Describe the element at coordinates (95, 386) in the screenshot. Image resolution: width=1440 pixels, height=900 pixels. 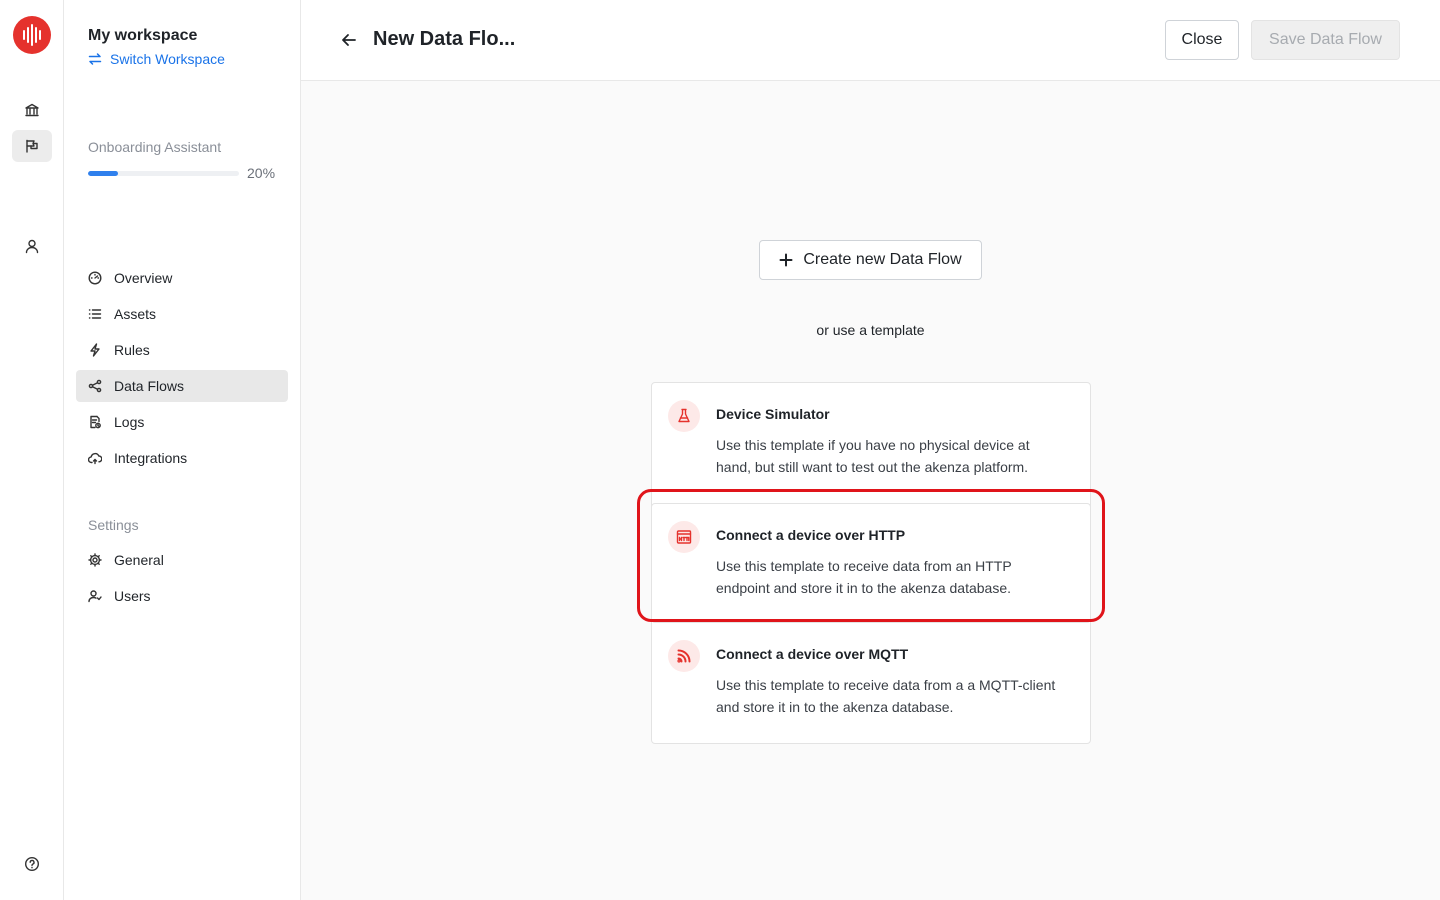
I see `share-icon` at that location.